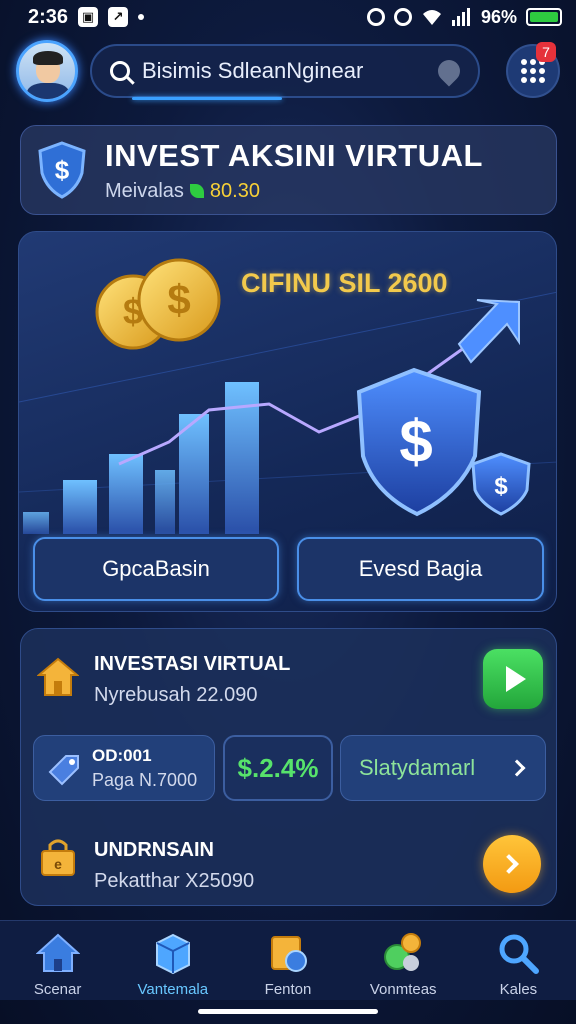 This screenshot has height=1024, width=576. What do you see at coordinates (174, 881) in the screenshot?
I see `row3-subtitle: Pekatthar X25090` at bounding box center [174, 881].